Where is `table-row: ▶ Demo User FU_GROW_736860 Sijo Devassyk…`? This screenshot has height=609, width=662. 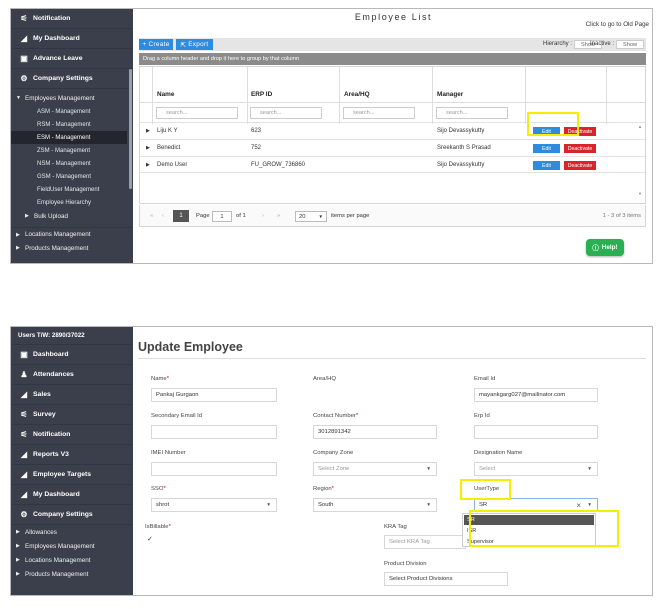 table-row: ▶ Demo User FU_GROW_736860 Sijo Devassyk… is located at coordinates (392, 164).